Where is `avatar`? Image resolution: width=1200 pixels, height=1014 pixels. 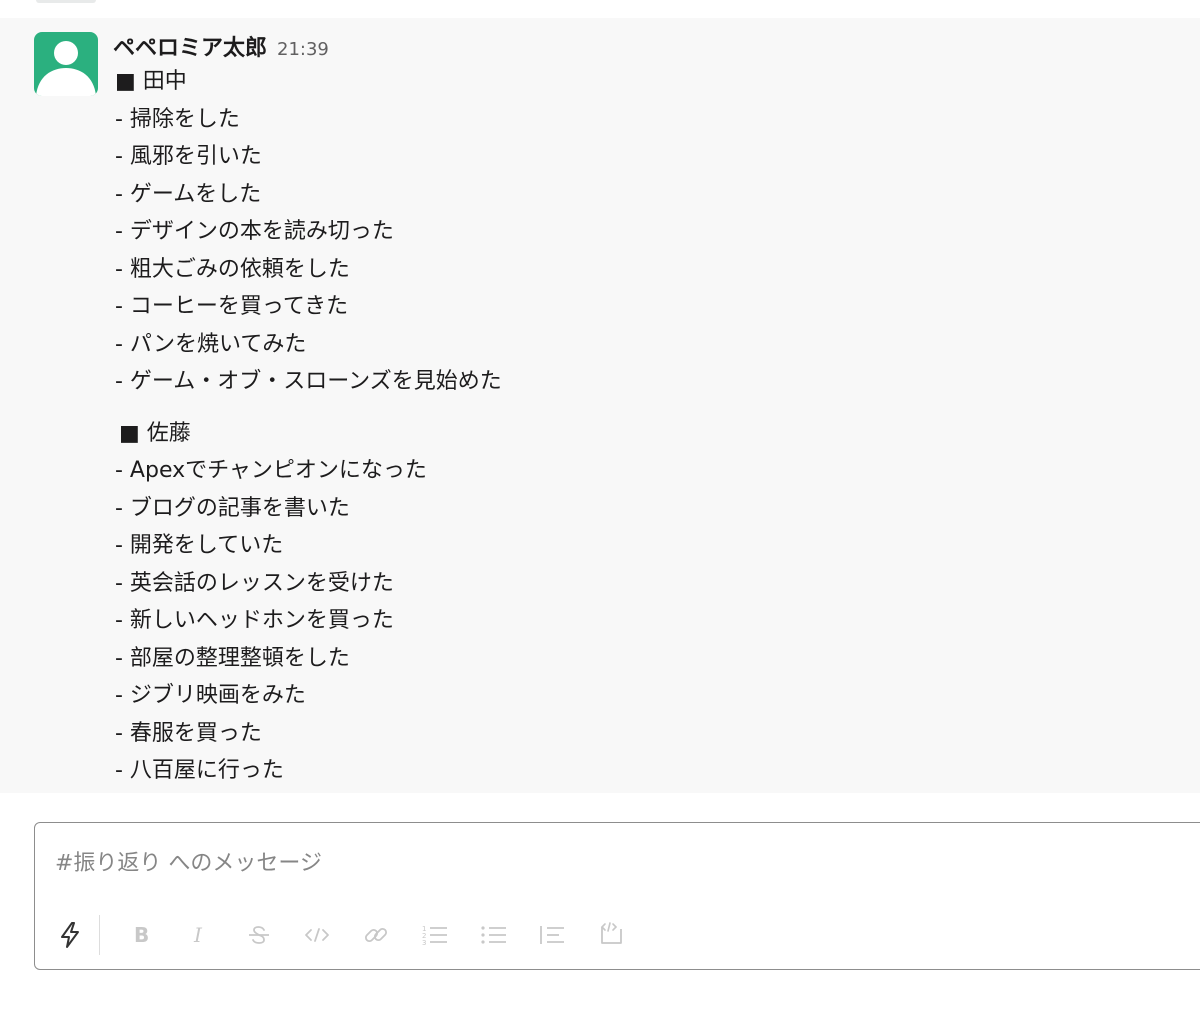 avatar is located at coordinates (66, 64).